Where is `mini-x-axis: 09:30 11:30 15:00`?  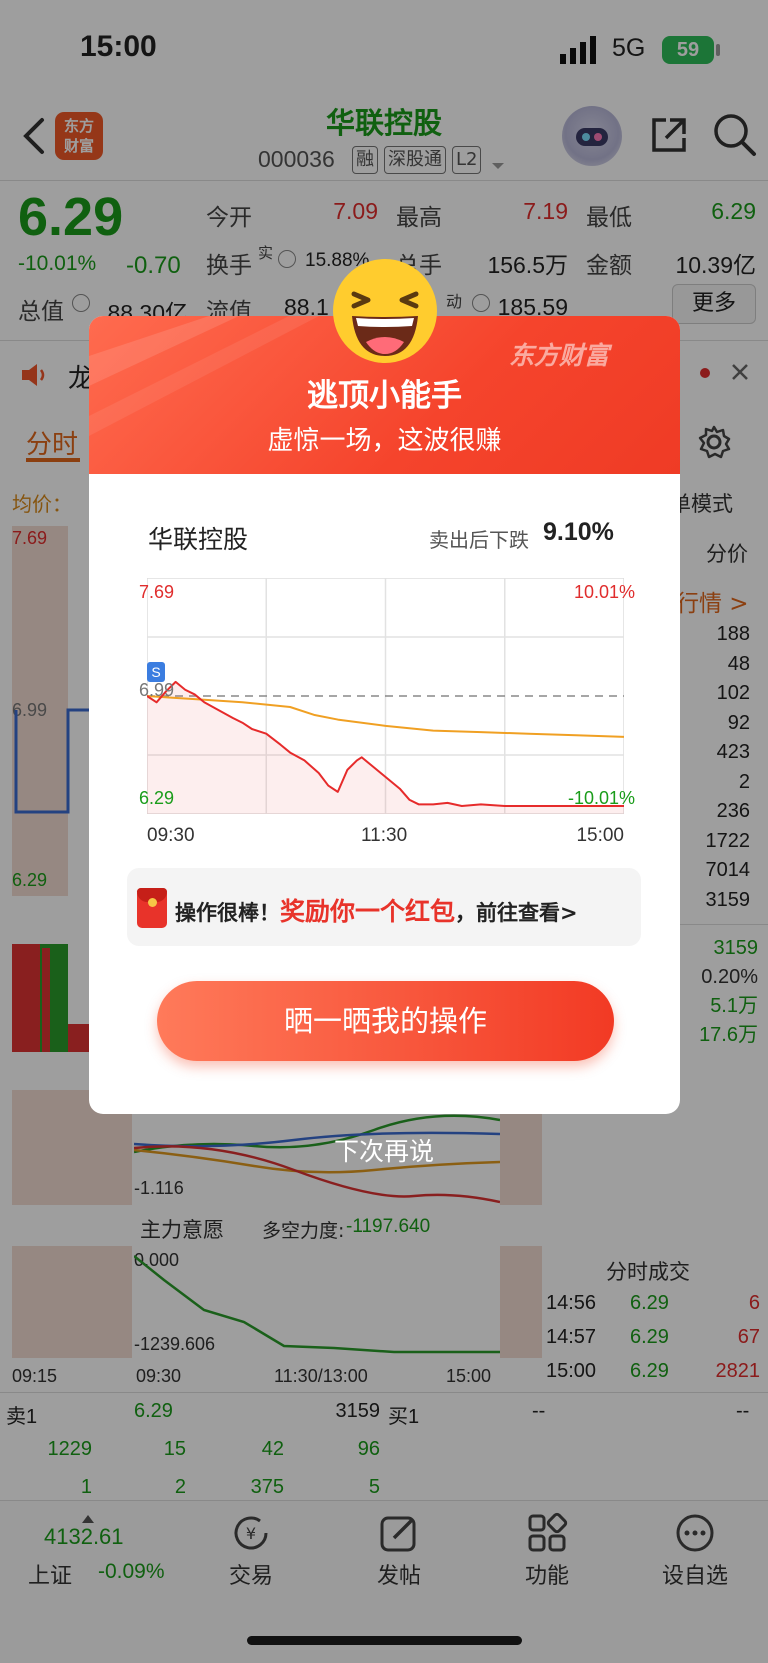
mini-x-axis: 09:30 11:30 15:00 is located at coordinates (385, 837).